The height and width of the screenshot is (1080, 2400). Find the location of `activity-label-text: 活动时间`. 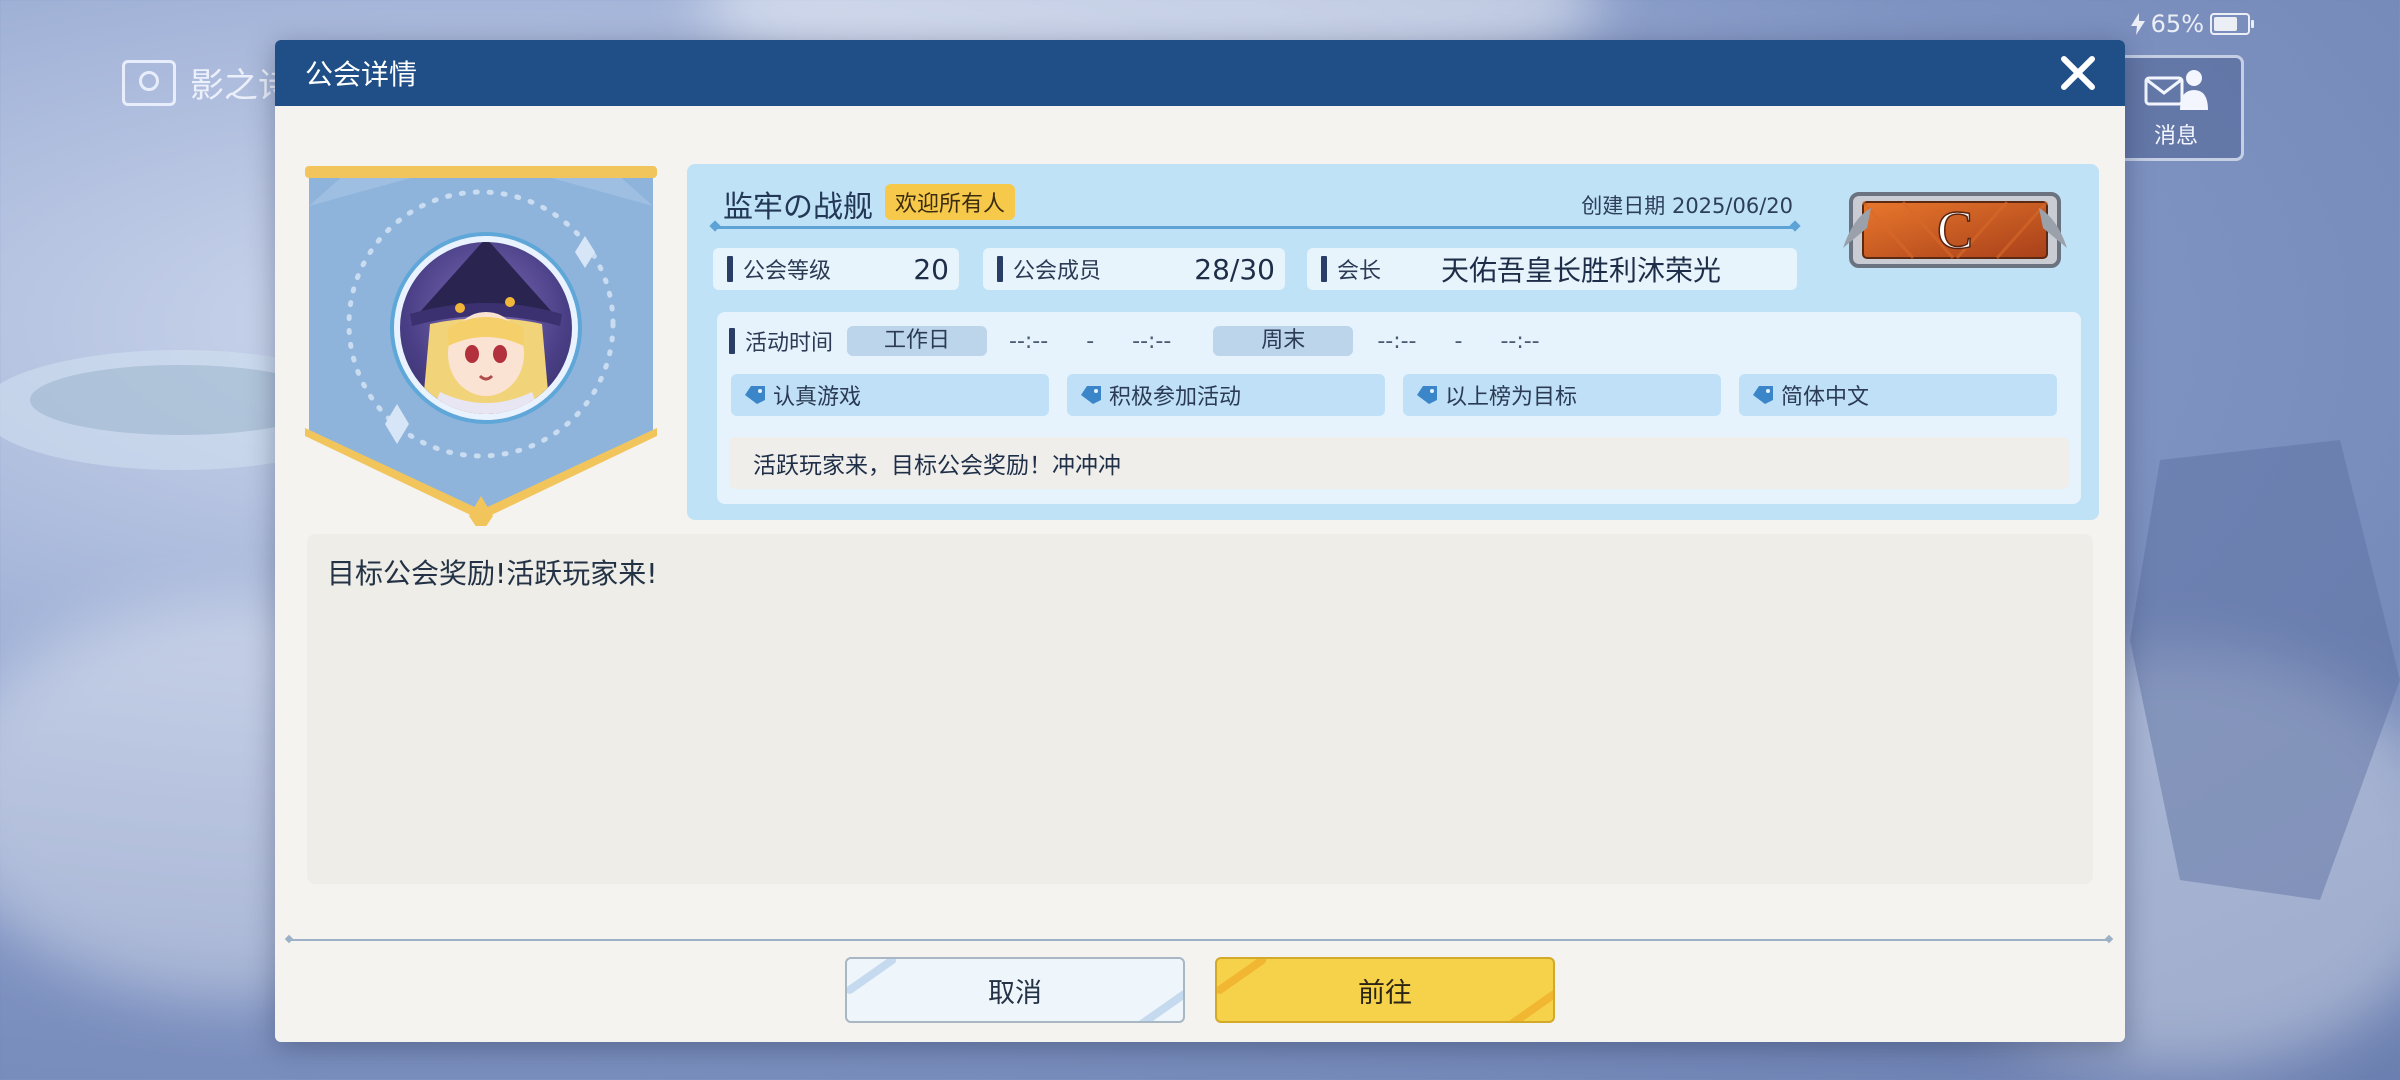

activity-label-text: 活动时间 is located at coordinates (789, 343).